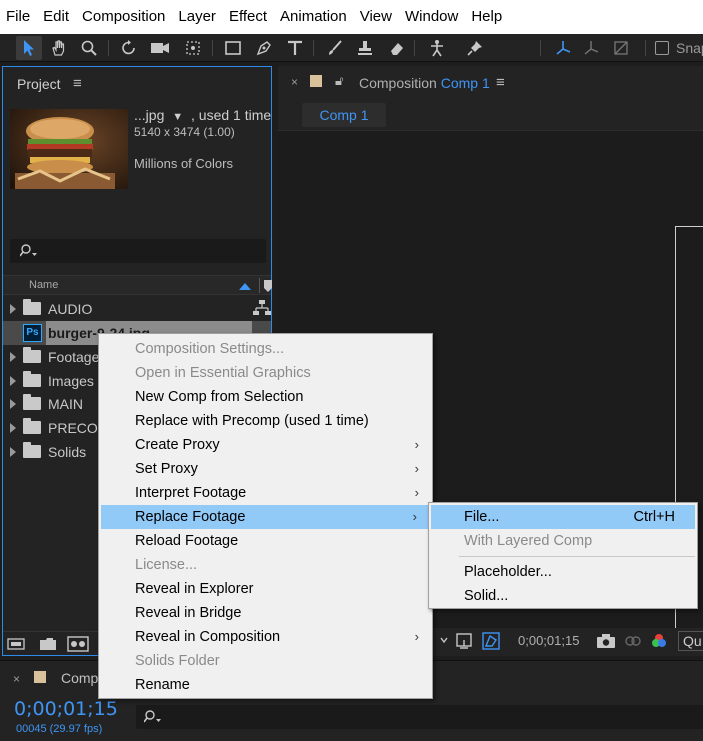 Image resolution: width=703 pixels, height=741 pixels. Describe the element at coordinates (66, 709) in the screenshot. I see `timeline-timecode: 0;00;01;15` at that location.